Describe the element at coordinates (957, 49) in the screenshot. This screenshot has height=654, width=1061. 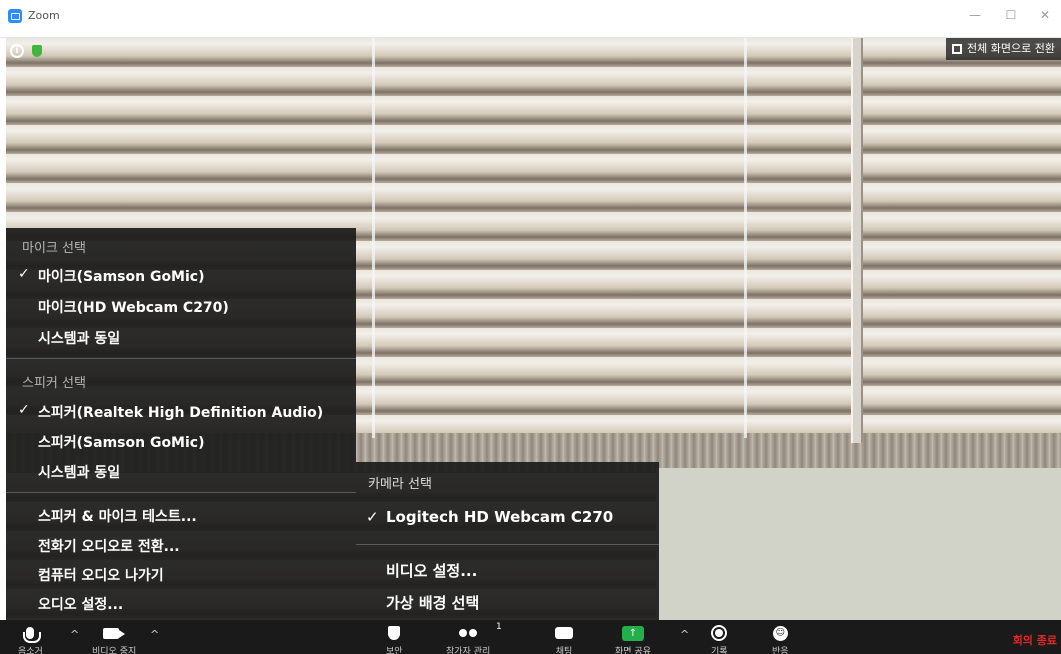
I see `fullscreen-icon` at that location.